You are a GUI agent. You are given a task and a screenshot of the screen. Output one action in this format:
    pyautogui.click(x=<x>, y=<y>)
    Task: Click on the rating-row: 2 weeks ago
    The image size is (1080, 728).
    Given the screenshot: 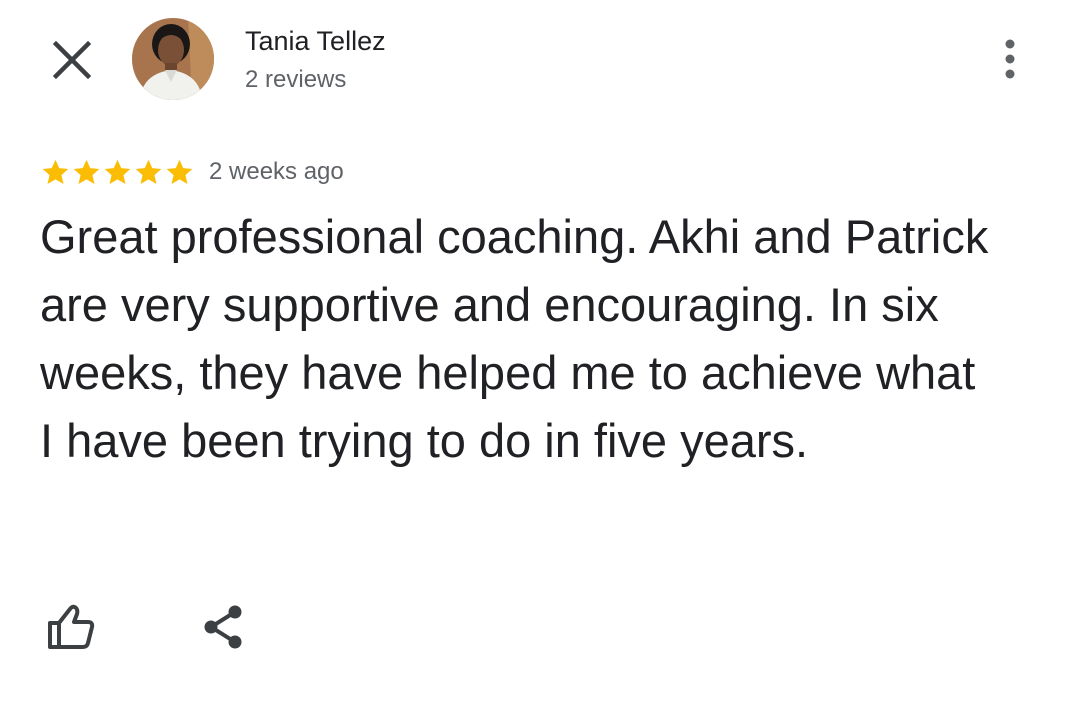 What is the action you would take?
    pyautogui.click(x=192, y=172)
    